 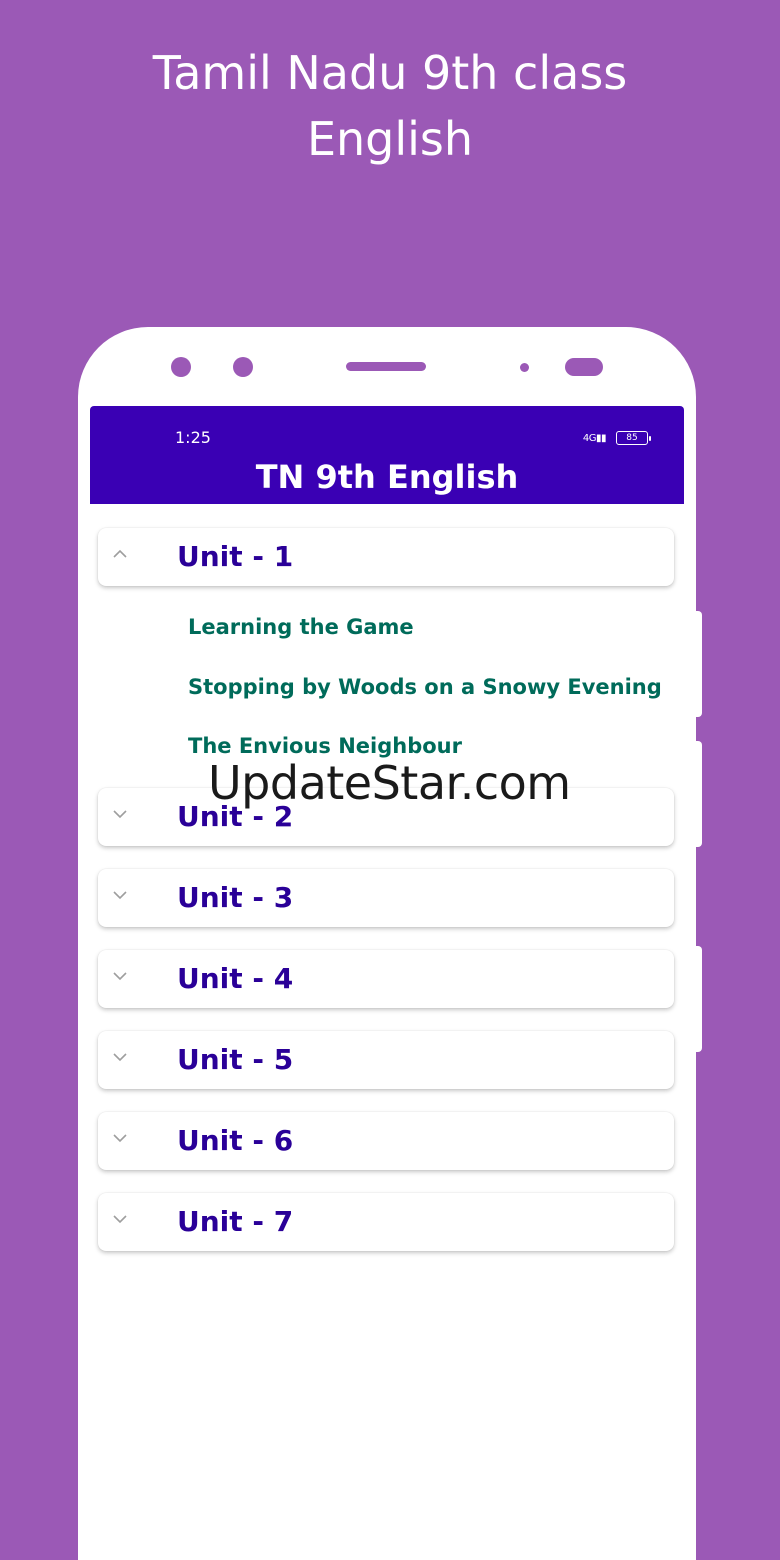 I want to click on watermark-text: UpdateStar.com, so click(x=389, y=783).